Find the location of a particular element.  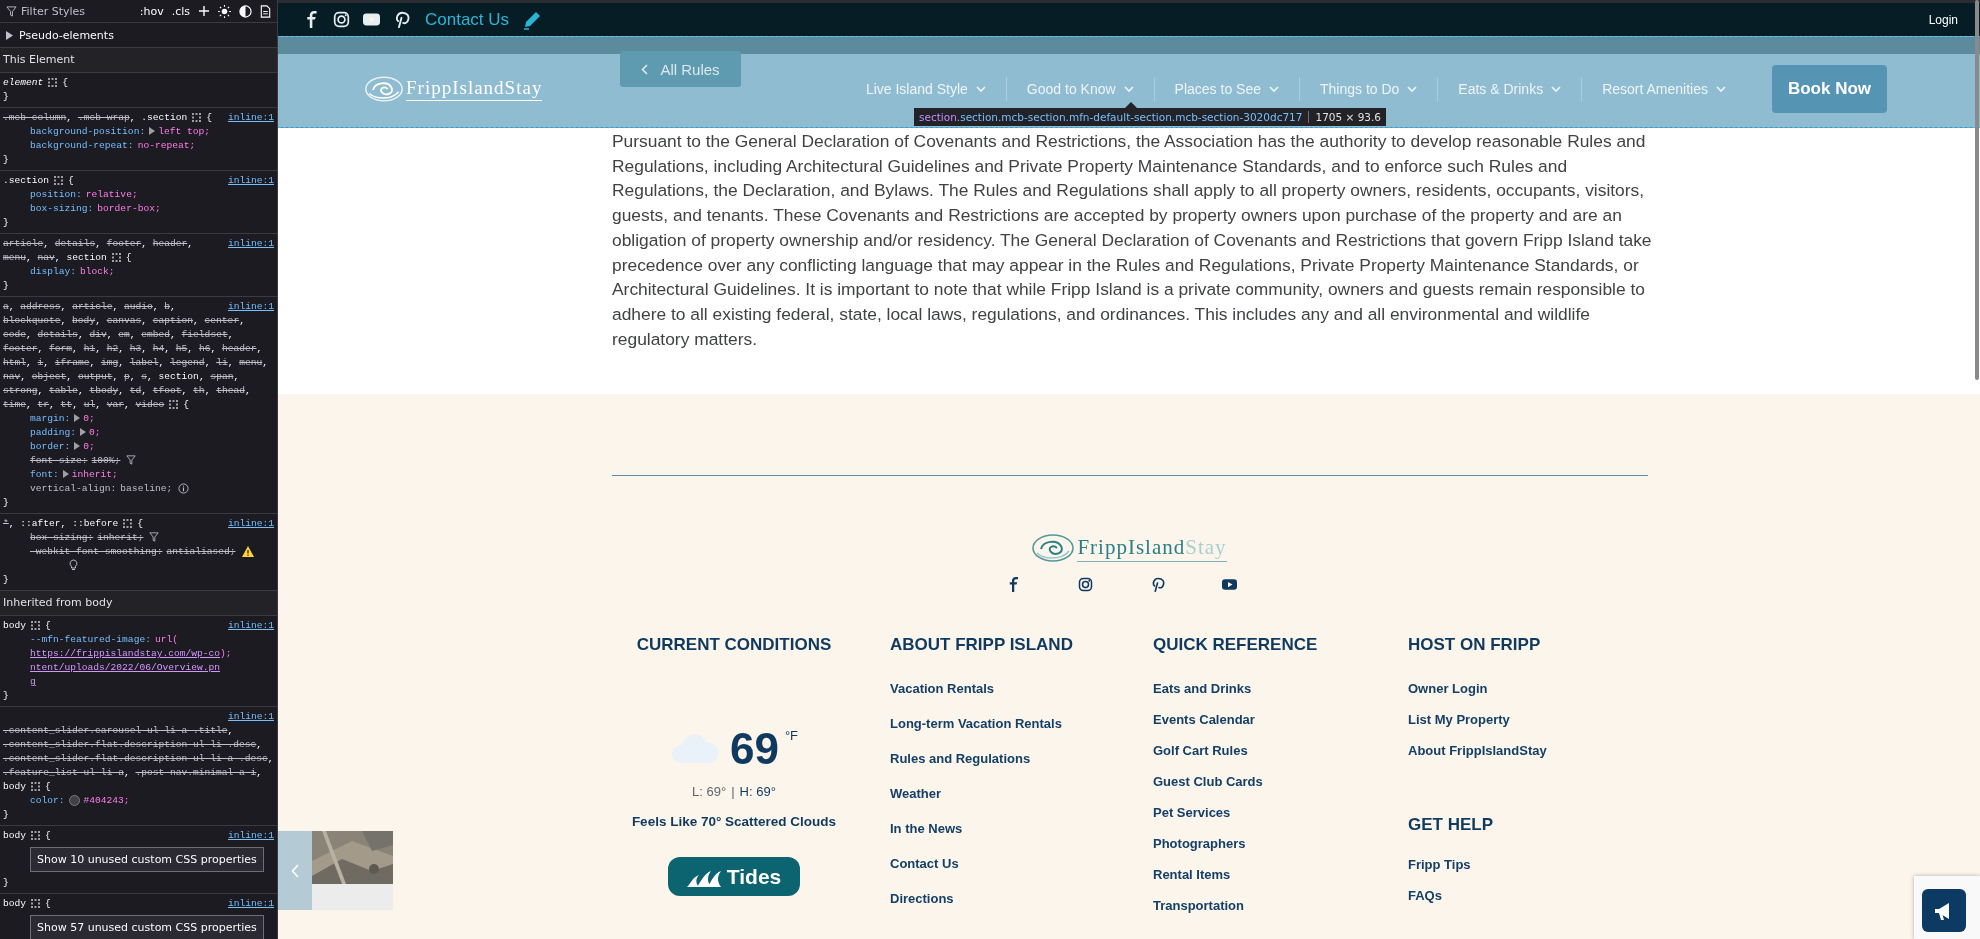

document-icon is located at coordinates (265, 11).